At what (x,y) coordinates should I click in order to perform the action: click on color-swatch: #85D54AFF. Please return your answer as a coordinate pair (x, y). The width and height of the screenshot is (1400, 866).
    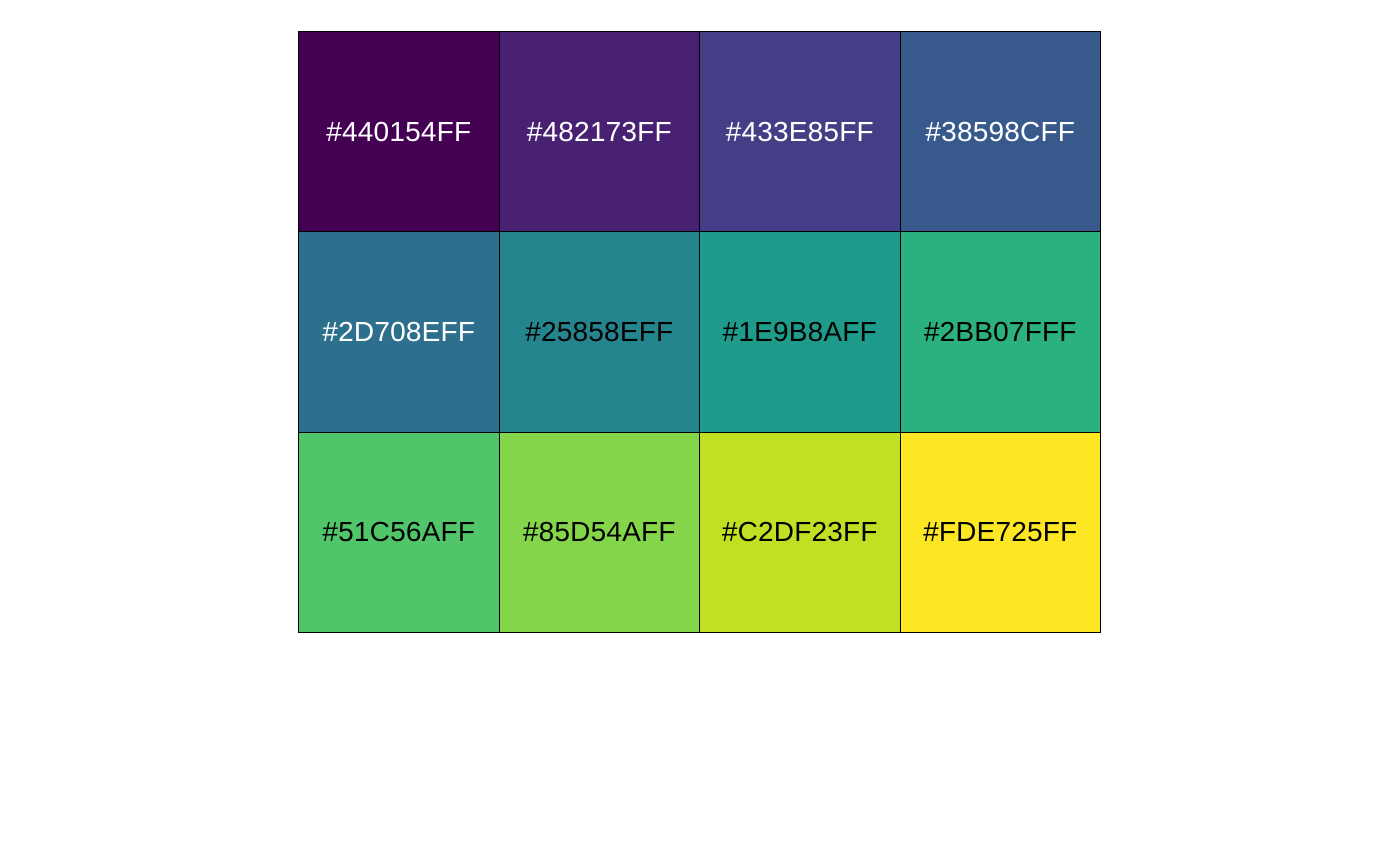
    Looking at the image, I should click on (599, 532).